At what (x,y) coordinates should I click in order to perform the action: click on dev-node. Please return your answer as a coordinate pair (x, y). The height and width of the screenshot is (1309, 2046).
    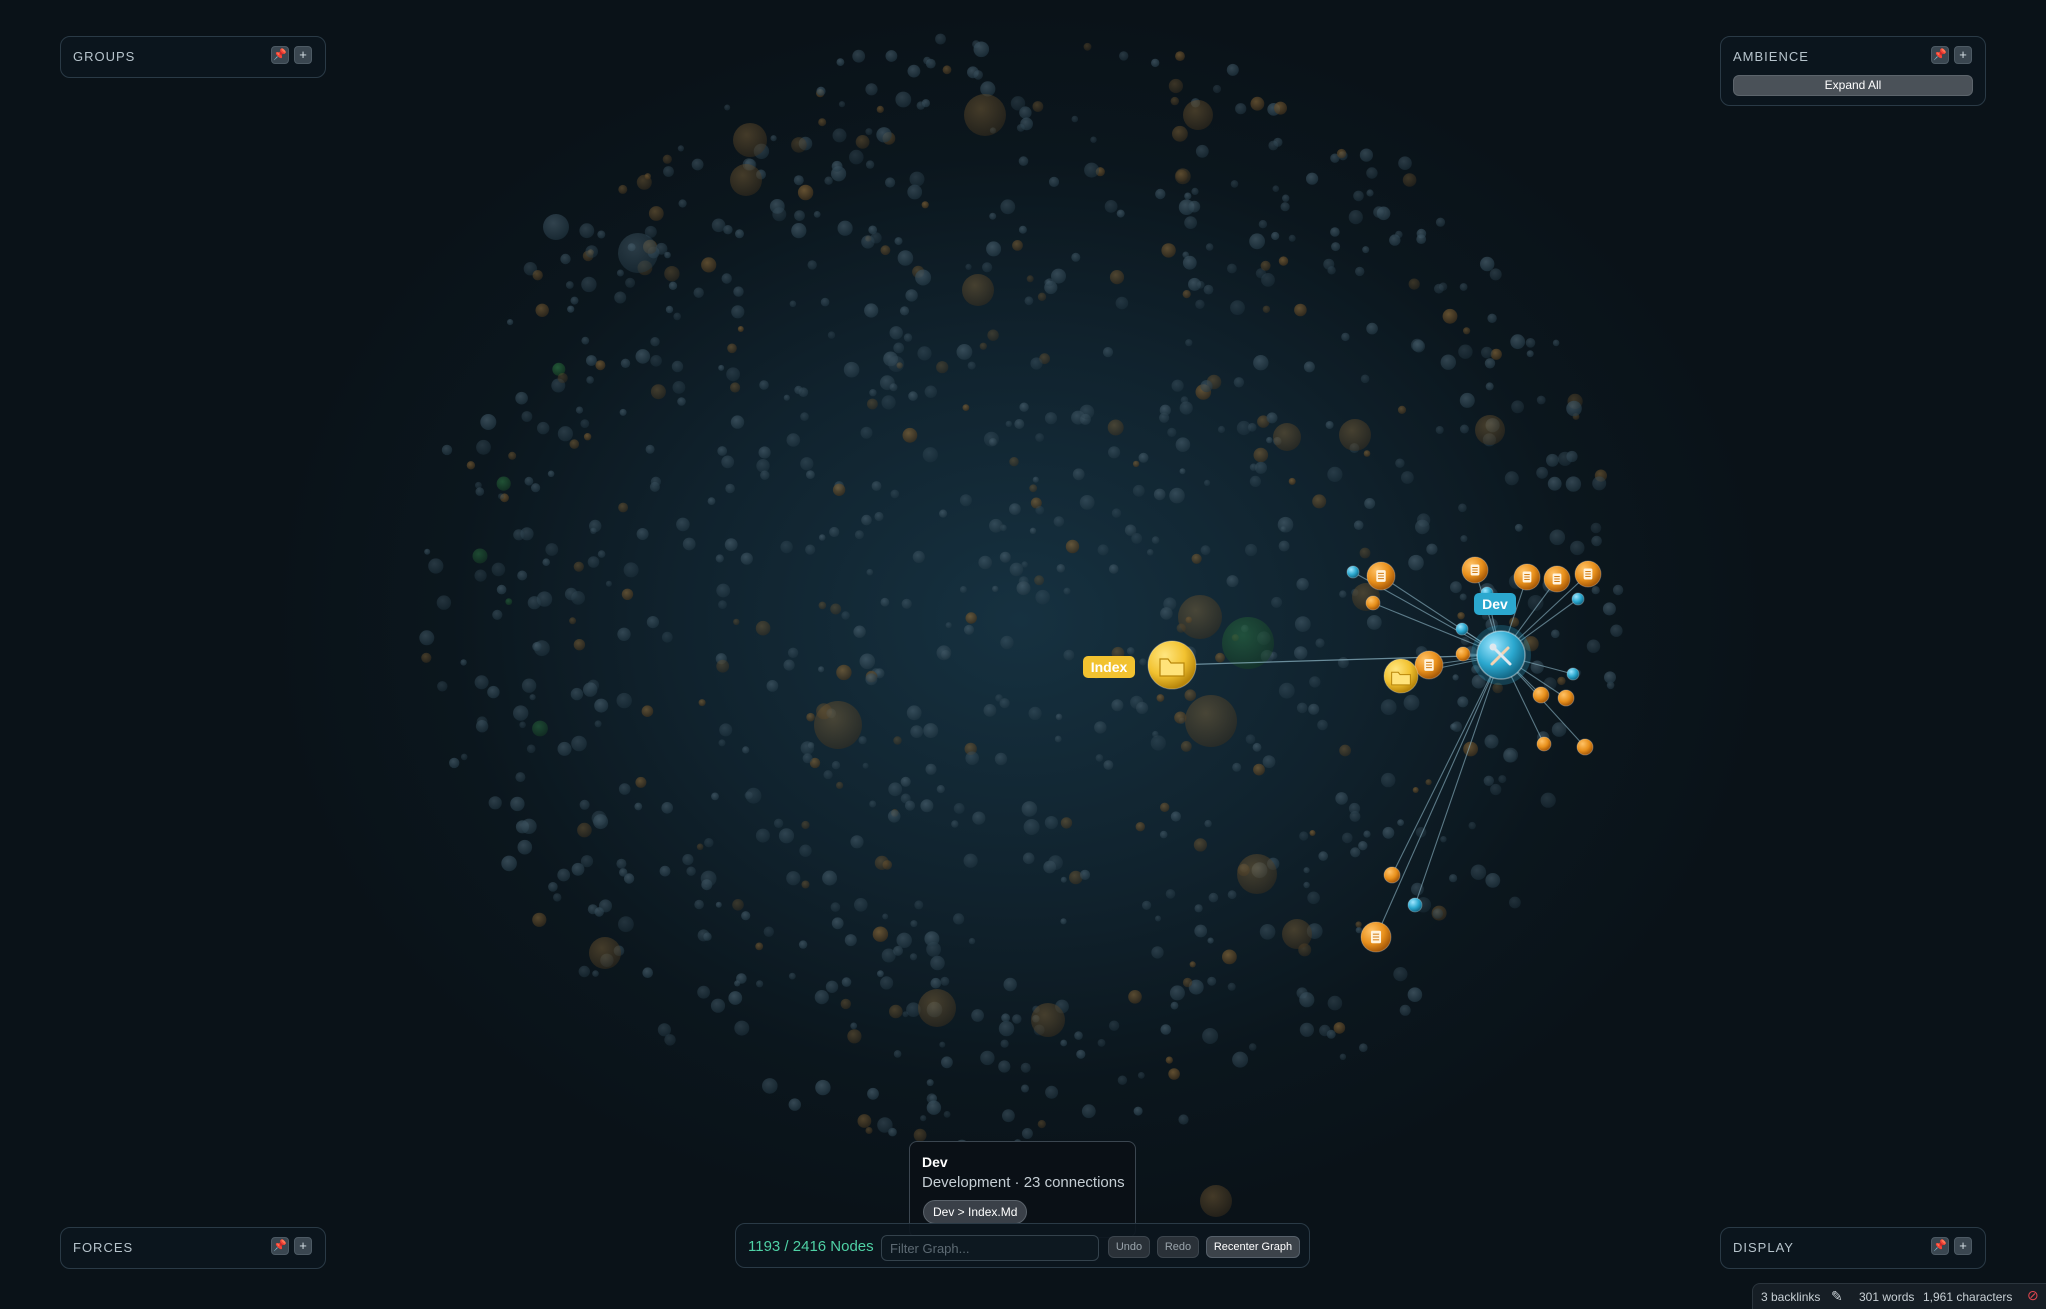
    Looking at the image, I should click on (1501, 655).